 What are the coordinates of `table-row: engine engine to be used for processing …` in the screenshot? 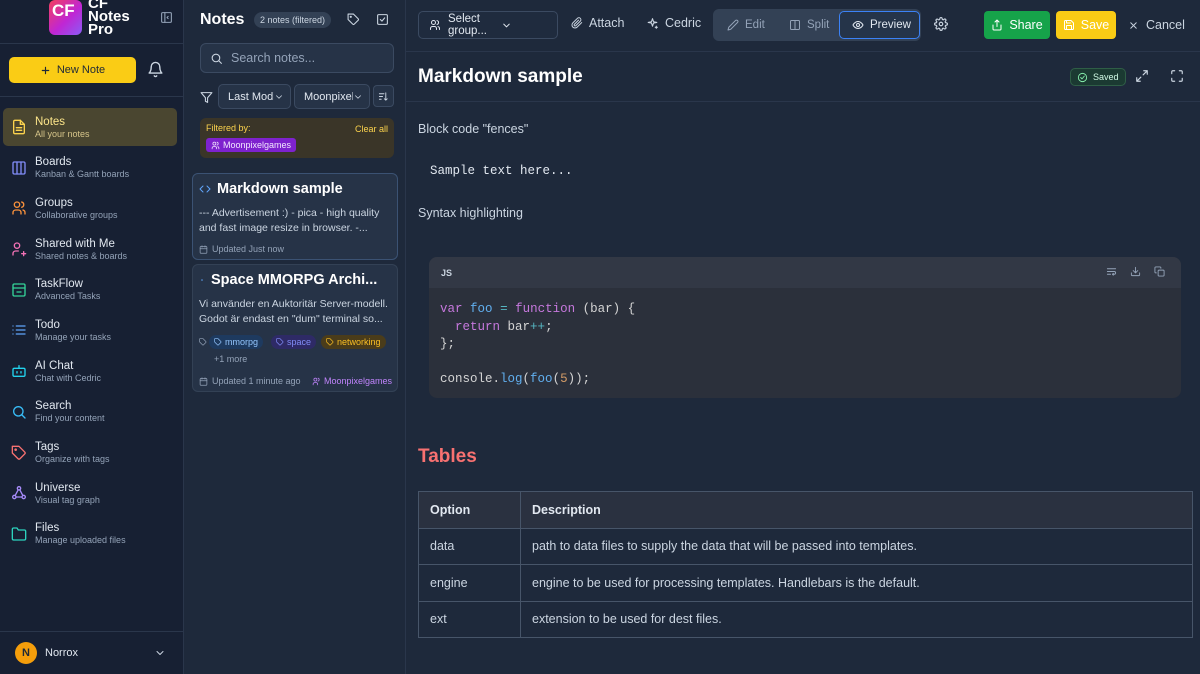 It's located at (805, 583).